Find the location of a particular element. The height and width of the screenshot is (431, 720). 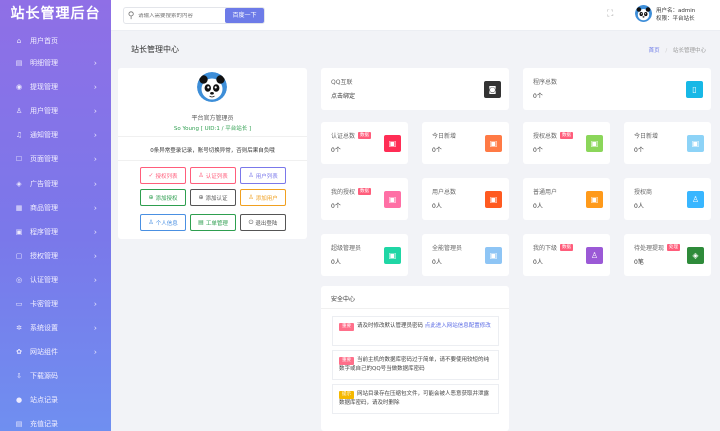

goods-icon: ▦ is located at coordinates (19, 207).